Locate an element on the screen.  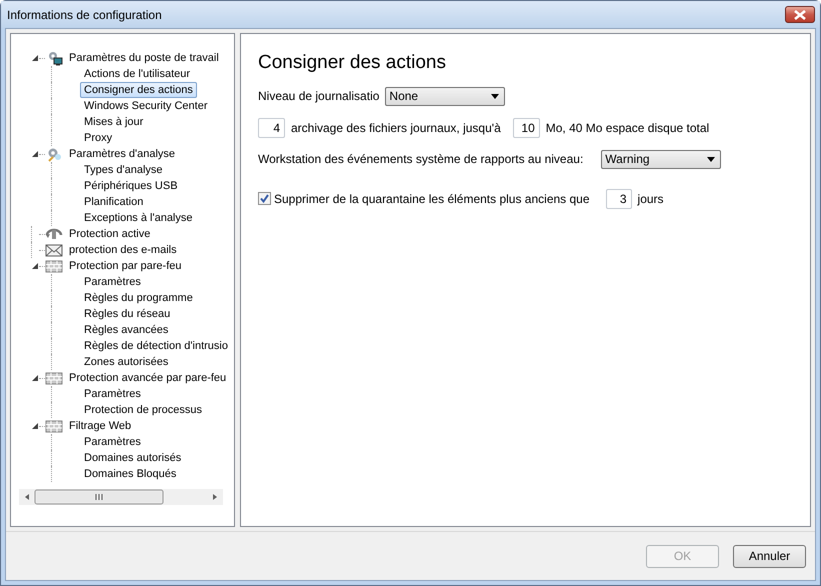
tree-item: Protection active is located at coordinates (109, 234).